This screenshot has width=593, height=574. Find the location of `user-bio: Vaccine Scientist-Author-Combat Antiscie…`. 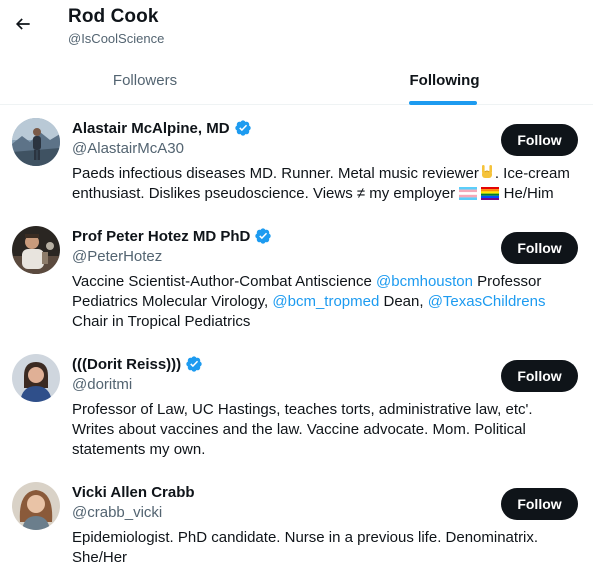

user-bio: Vaccine Scientist-Author-Combat Antiscie… is located at coordinates (309, 301).